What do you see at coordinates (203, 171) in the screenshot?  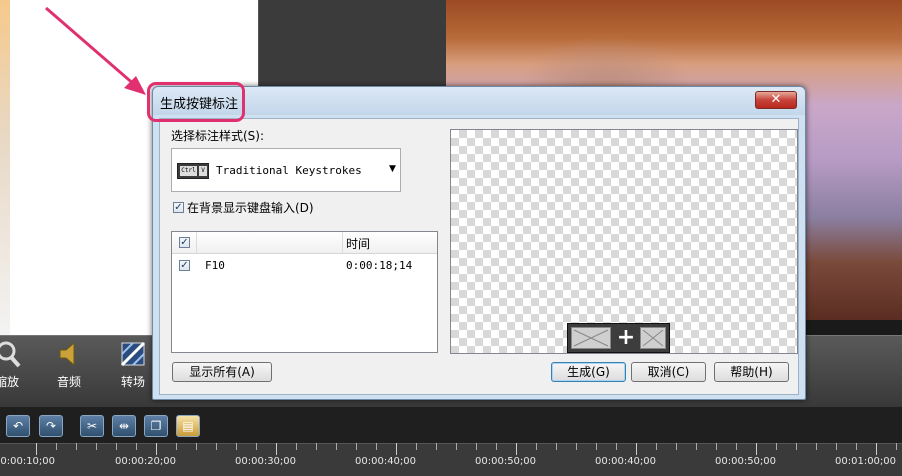 I see `thumb-key-v: V` at bounding box center [203, 171].